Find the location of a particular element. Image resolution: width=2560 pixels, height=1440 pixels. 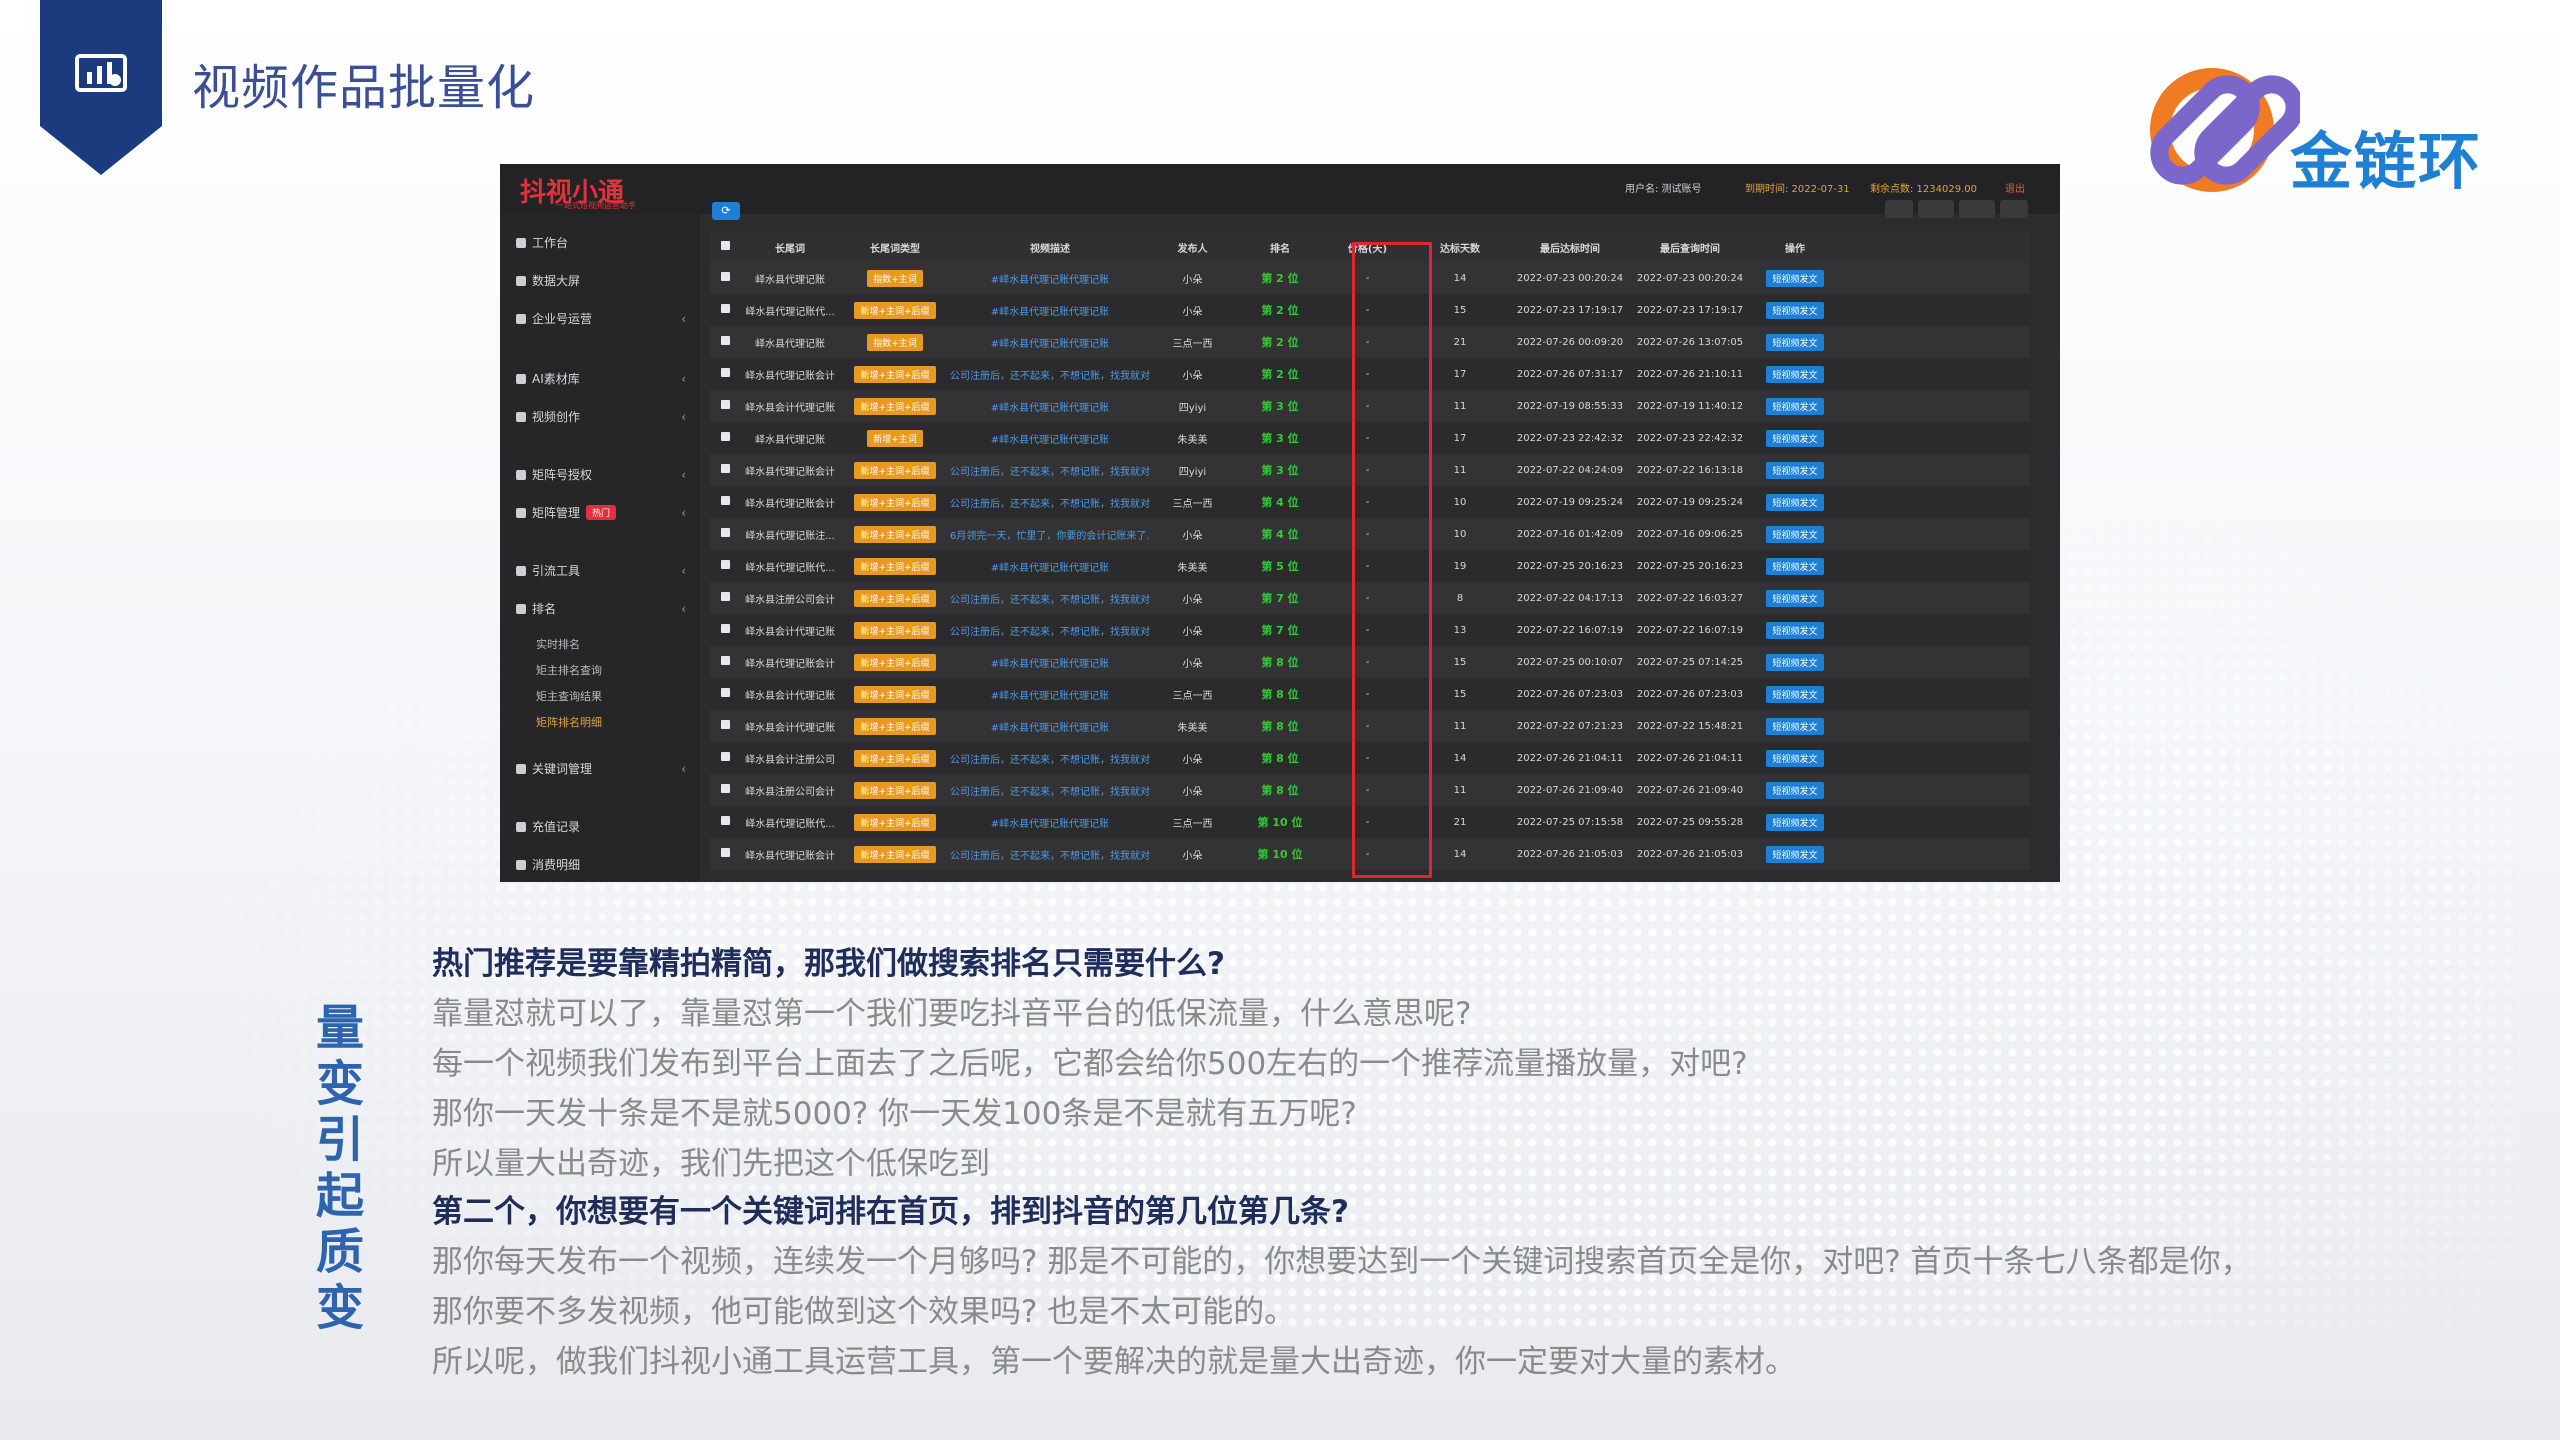

sidebar-item: 排名 ‹ is located at coordinates (601, 608).